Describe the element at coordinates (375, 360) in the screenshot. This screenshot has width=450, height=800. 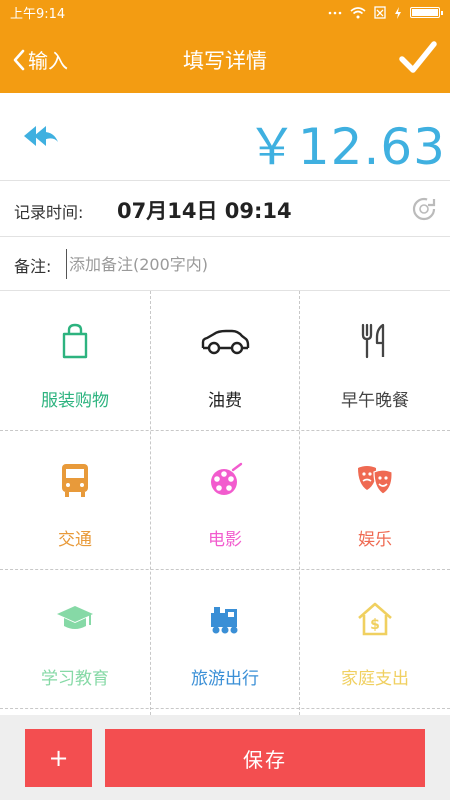
I see `category-meals: 早午晚餐` at that location.